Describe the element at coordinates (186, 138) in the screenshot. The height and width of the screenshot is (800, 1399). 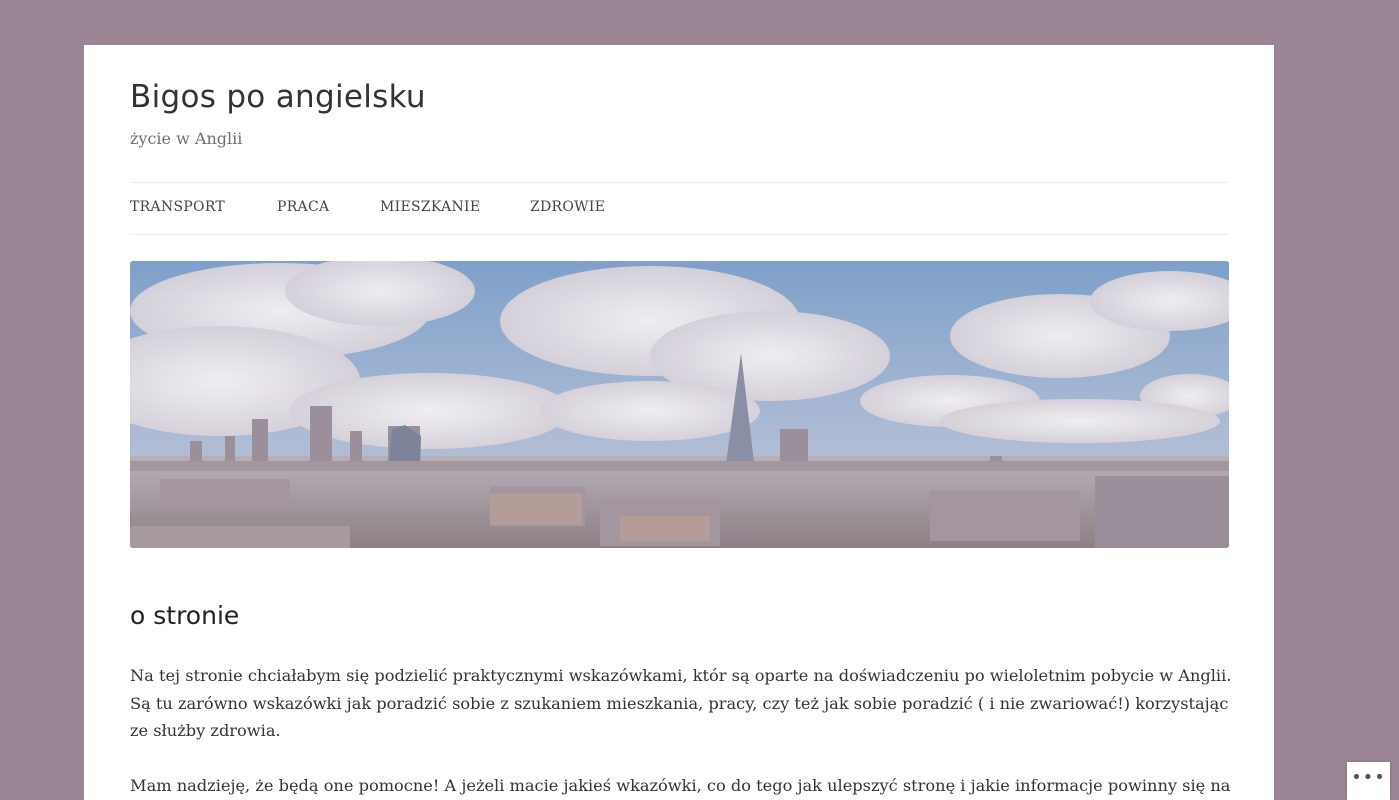
I see `site-tagline: życie w Anglii` at that location.